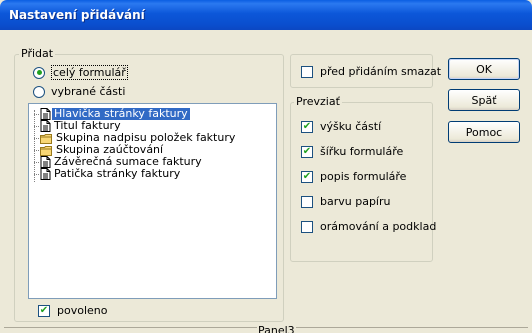 The image size is (532, 333). What do you see at coordinates (266, 15) in the screenshot?
I see `title-bar: Nastavení přidávání` at bounding box center [266, 15].